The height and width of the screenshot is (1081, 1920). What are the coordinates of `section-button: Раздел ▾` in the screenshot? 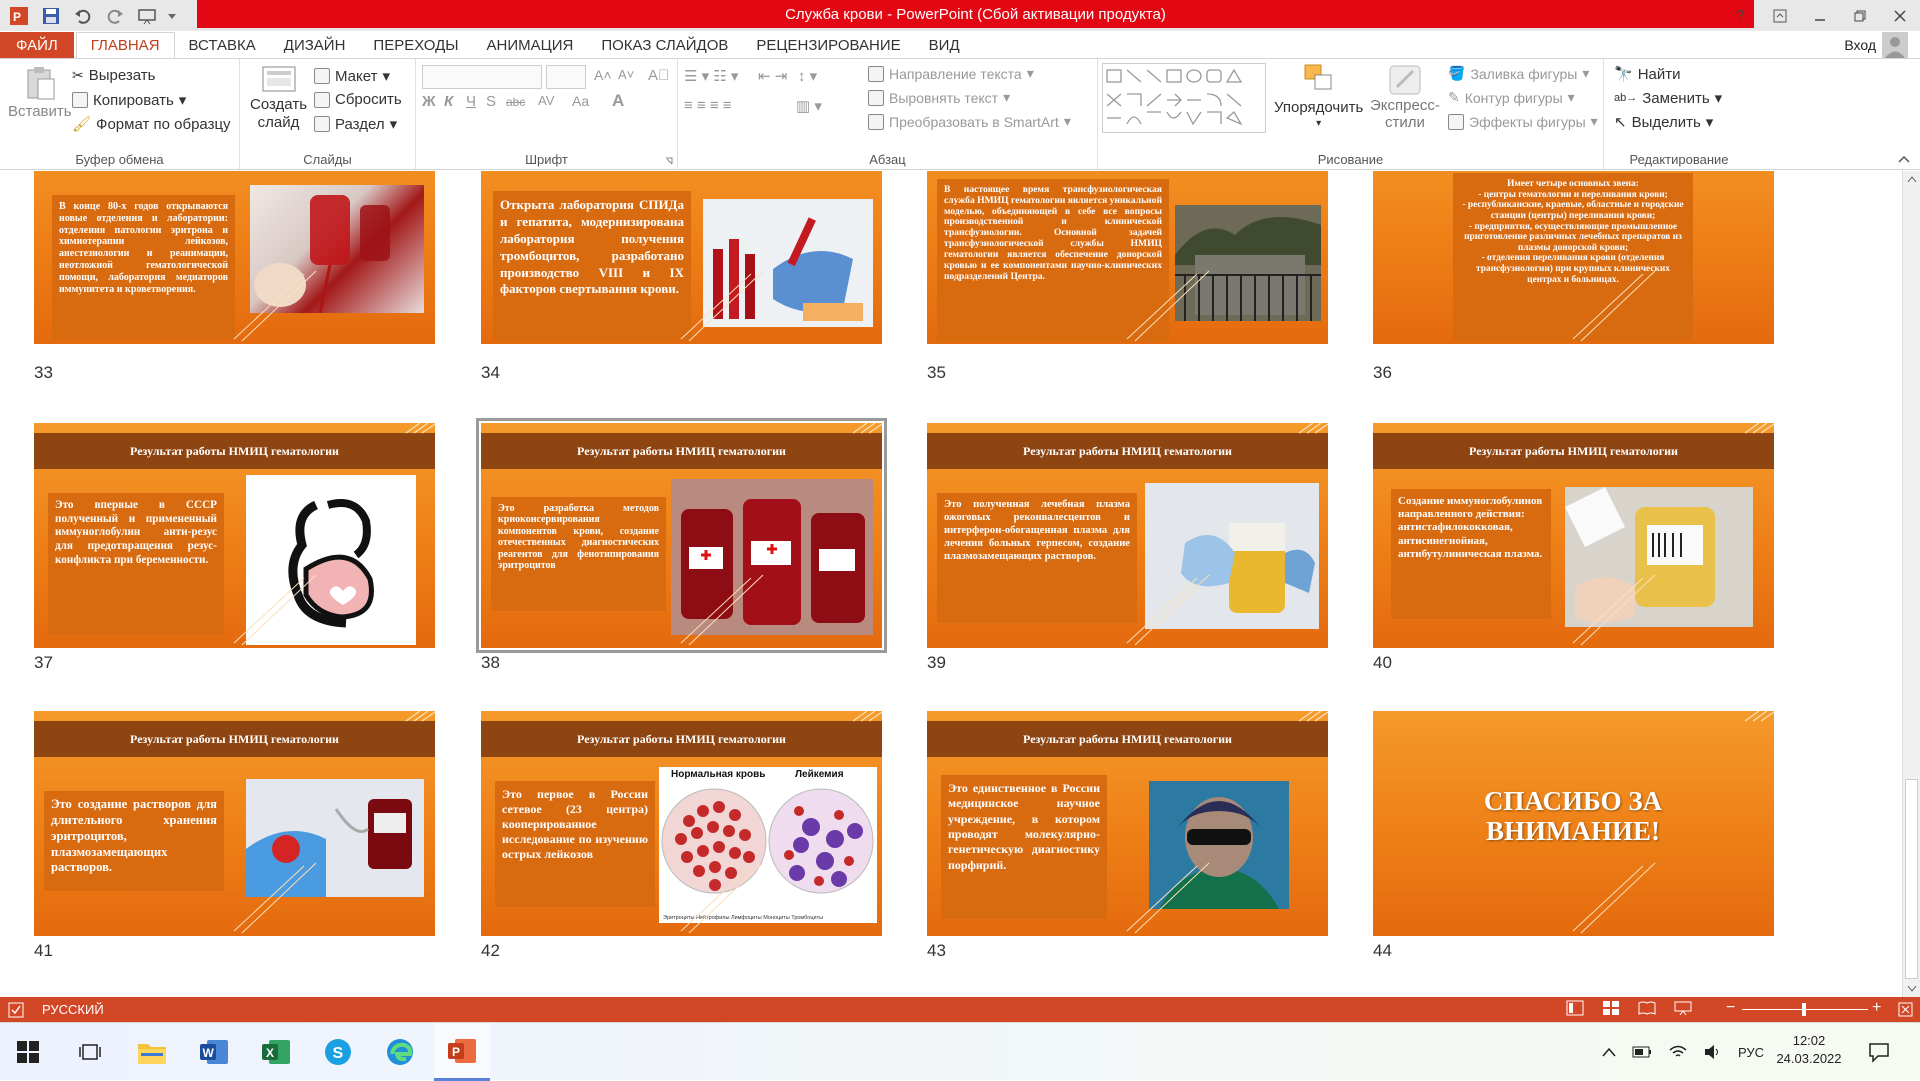 It's located at (355, 124).